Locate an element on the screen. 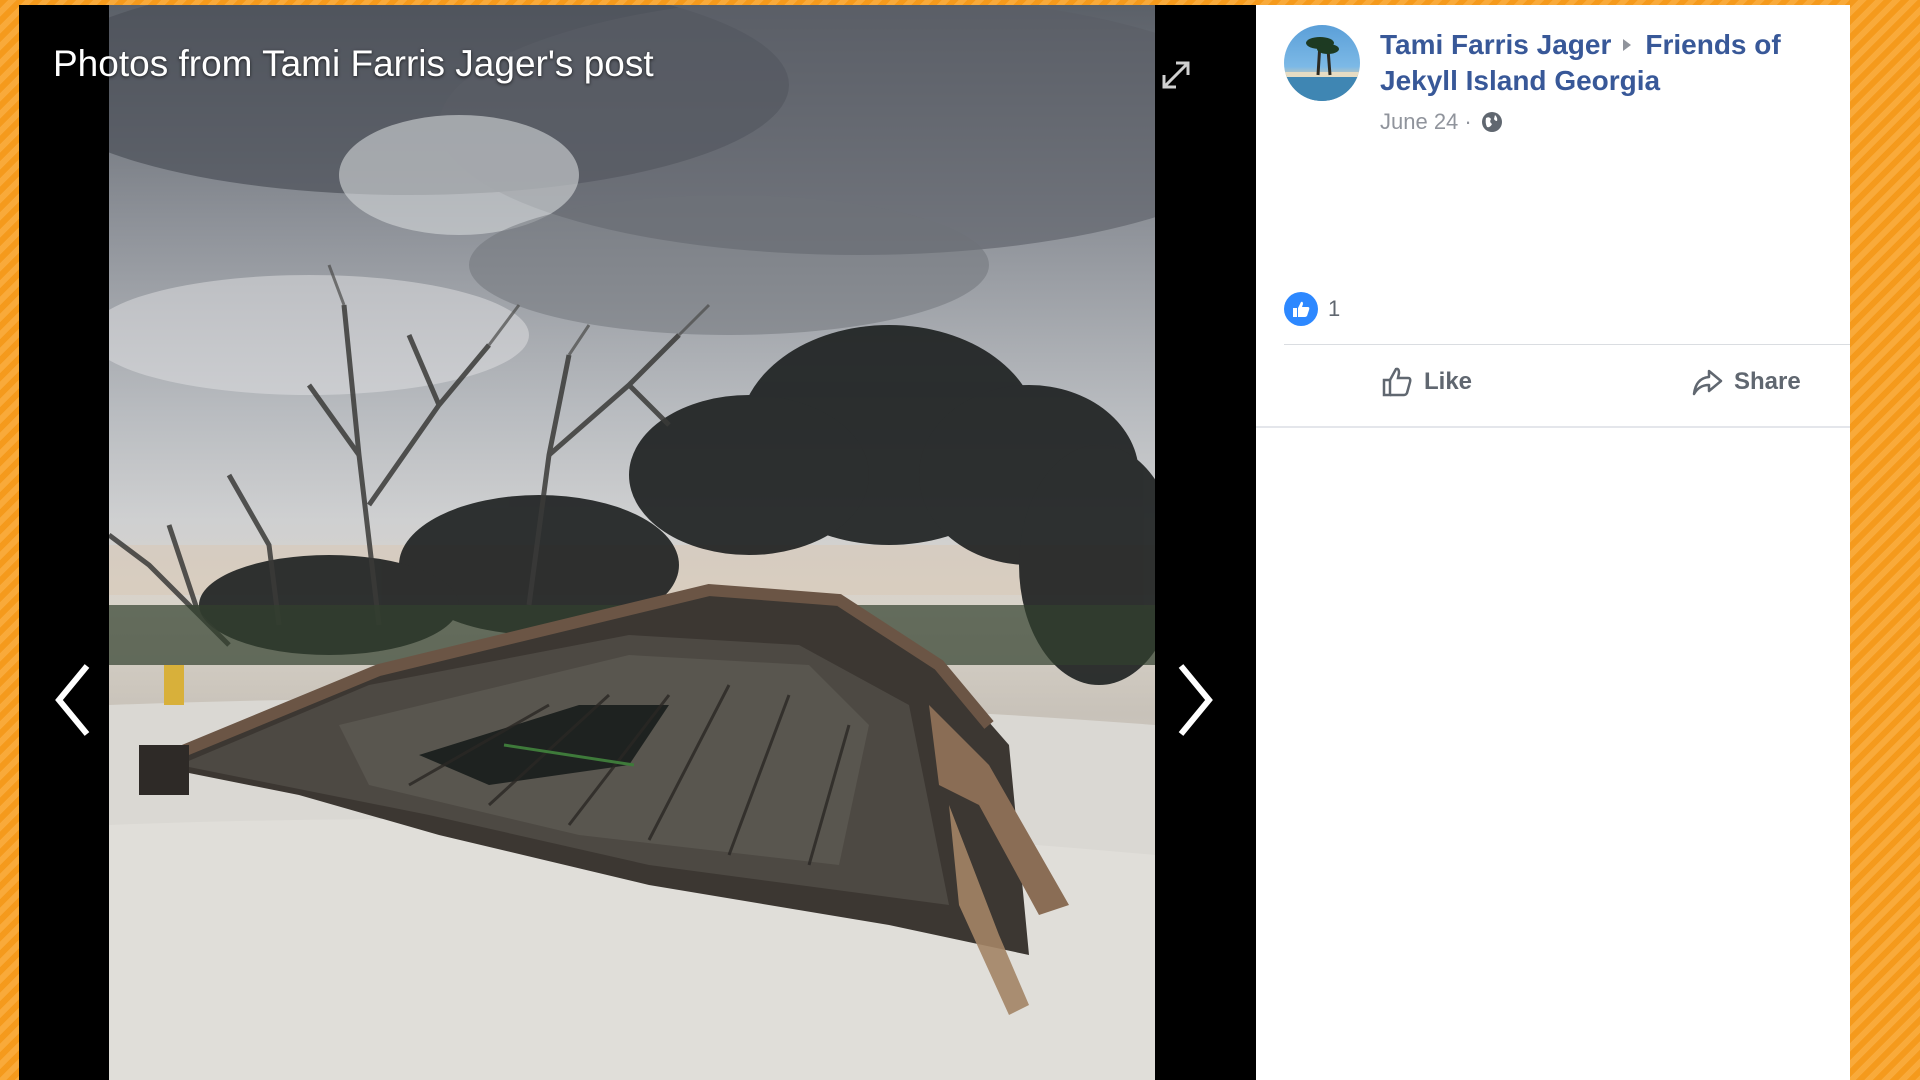  post-date: June 24 · is located at coordinates (1426, 122).